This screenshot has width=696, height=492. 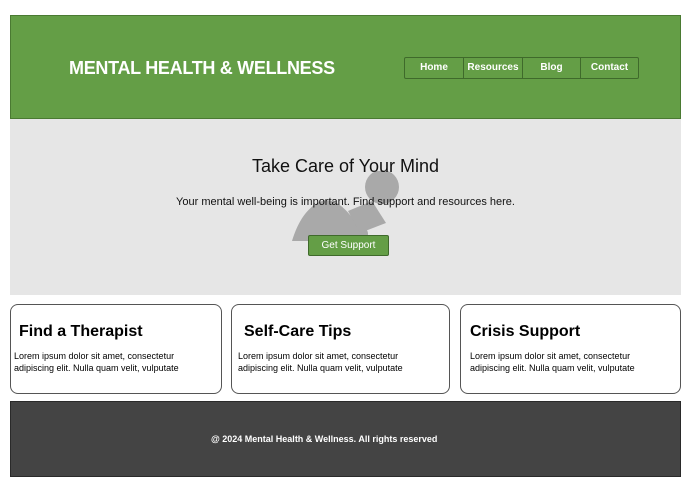 What do you see at coordinates (81, 331) in the screenshot?
I see `card-title: Find a Therapist` at bounding box center [81, 331].